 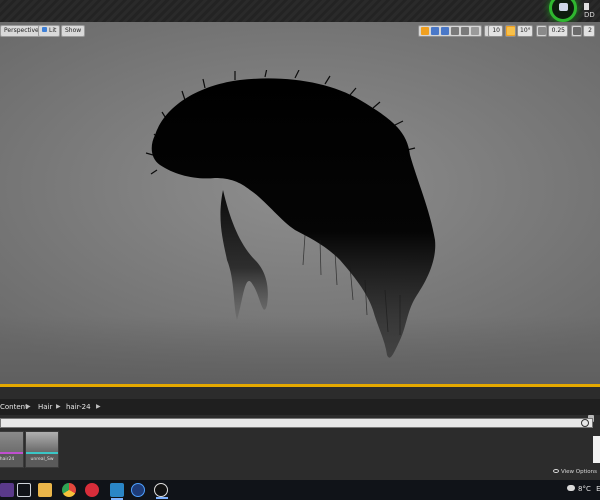 What do you see at coordinates (495, 31) in the screenshot?
I see `grid-snap-value: 10` at bounding box center [495, 31].